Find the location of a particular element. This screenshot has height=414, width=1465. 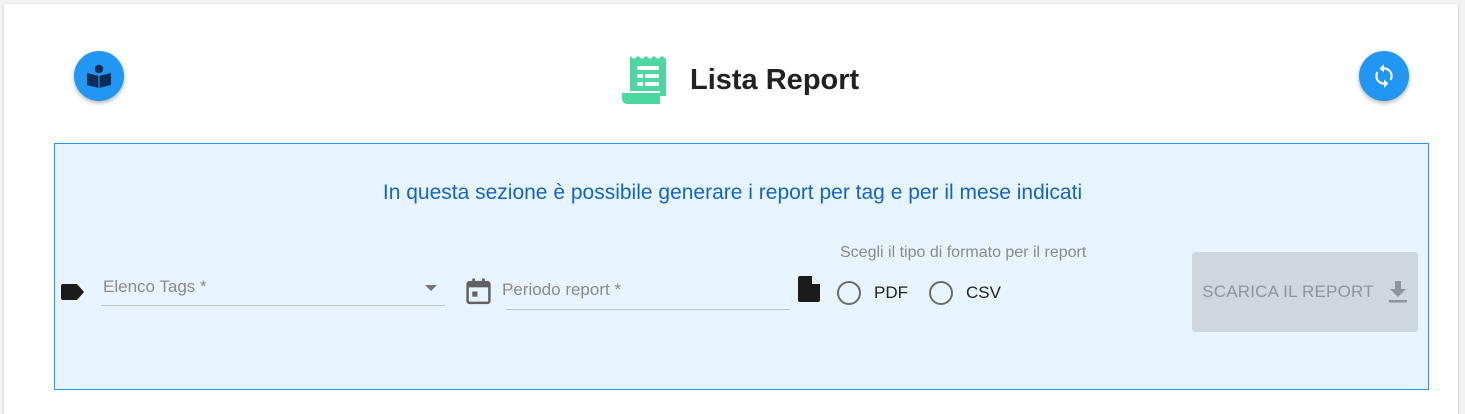

file-icon is located at coordinates (809, 289).